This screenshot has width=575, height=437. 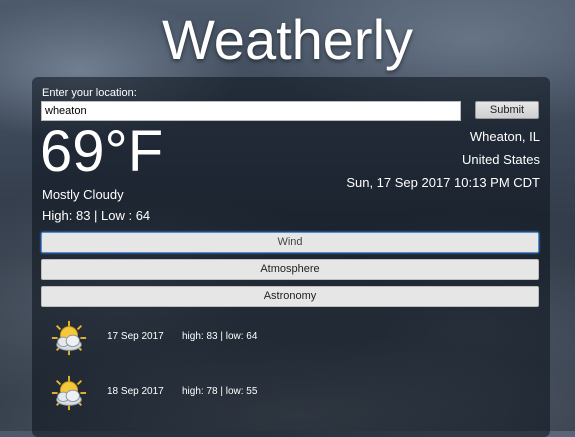 I want to click on wind-button: Wind, so click(x=290, y=242).